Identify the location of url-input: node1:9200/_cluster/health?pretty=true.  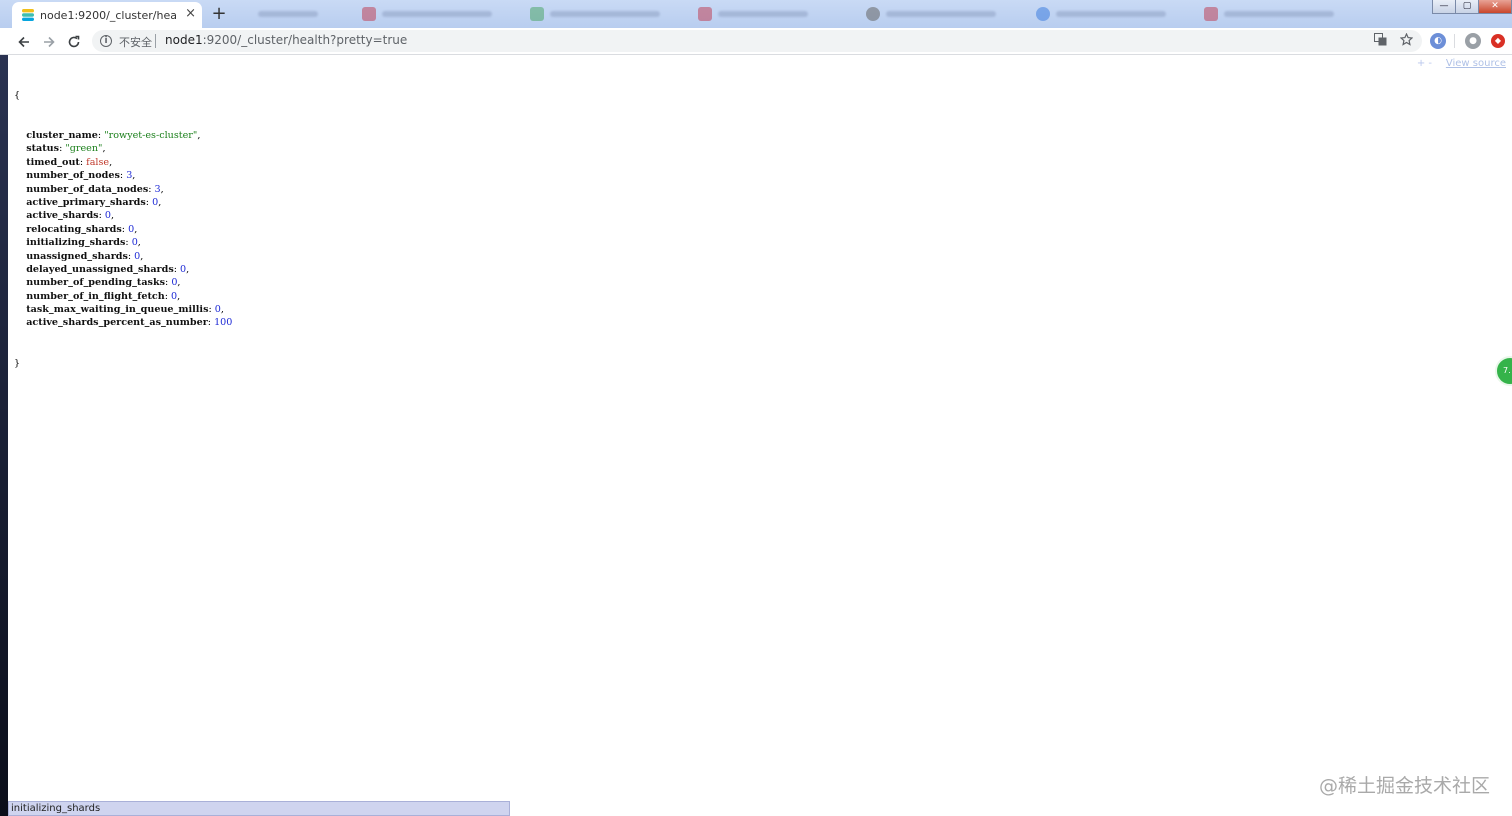
(286, 40).